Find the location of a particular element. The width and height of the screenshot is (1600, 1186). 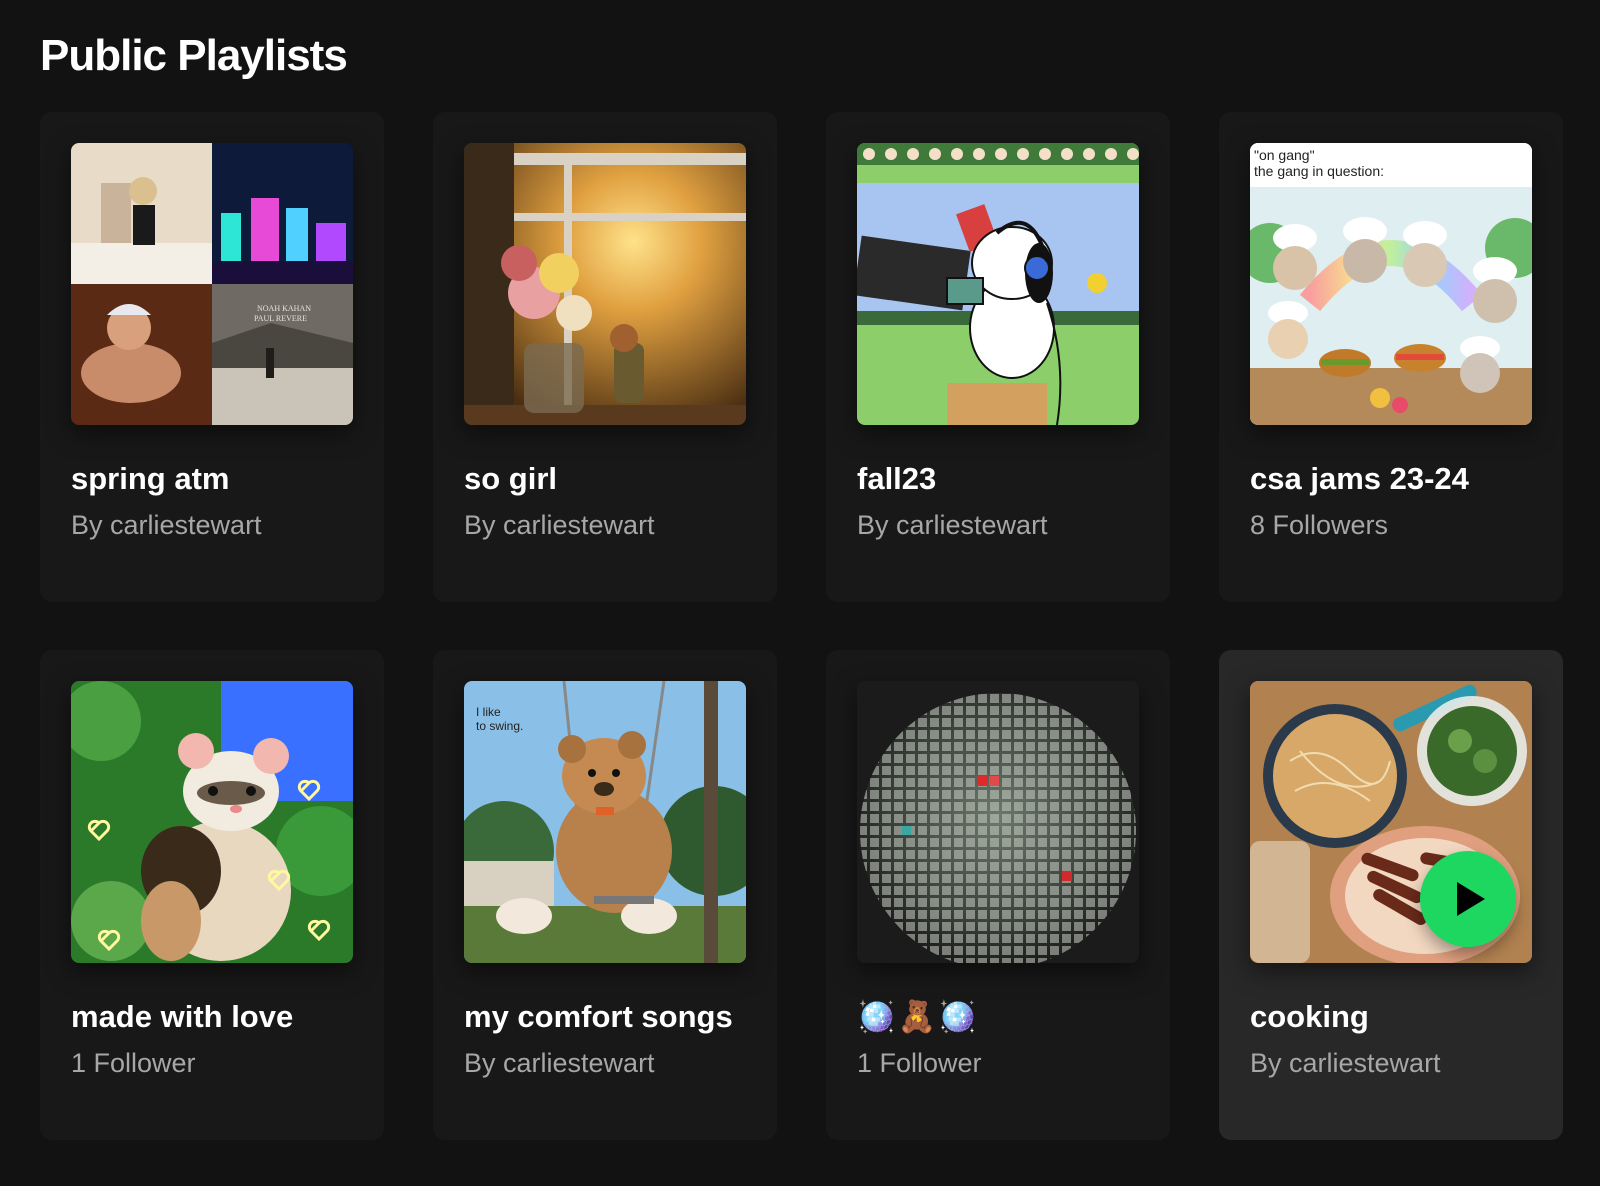

playlist-cover: NOAH KAHAN PAUL REVERE is located at coordinates (212, 284).